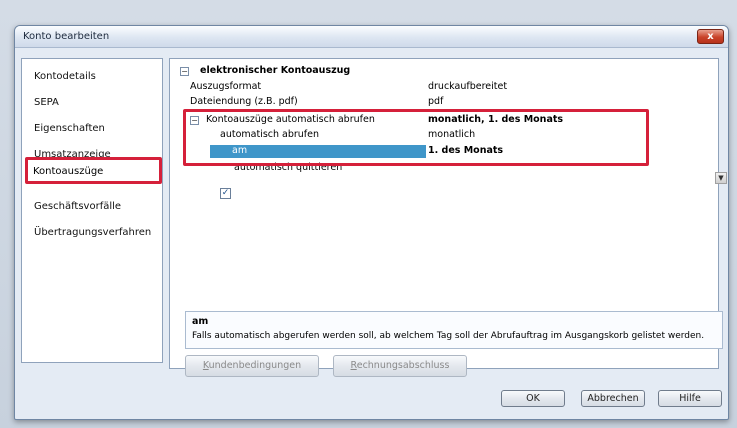 This screenshot has height=428, width=737. What do you see at coordinates (69, 128) in the screenshot?
I see `sidebar-item-eigenschaften: Eigenschaften` at bounding box center [69, 128].